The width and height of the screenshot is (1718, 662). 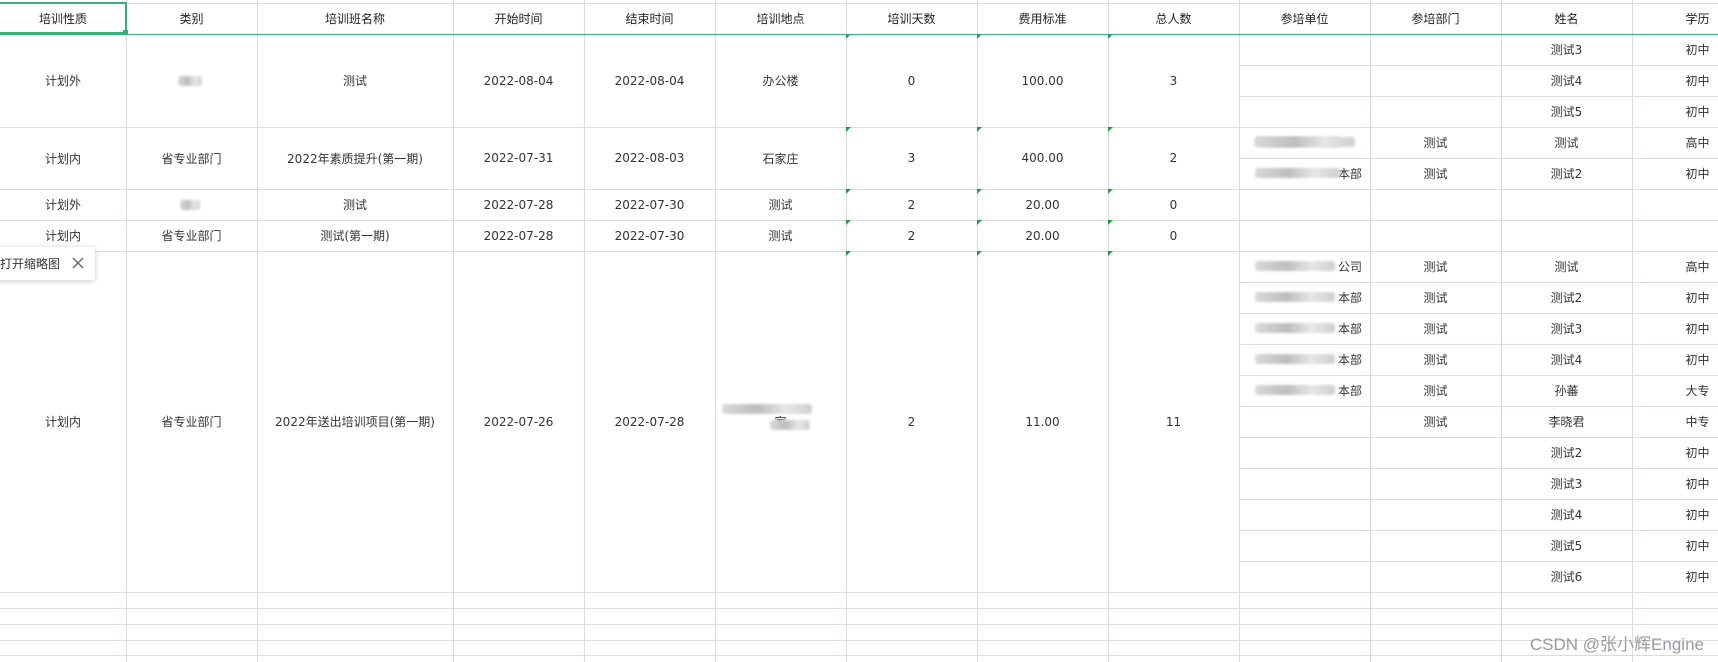 I want to click on course-cell-total: 11, so click(x=1173, y=421).